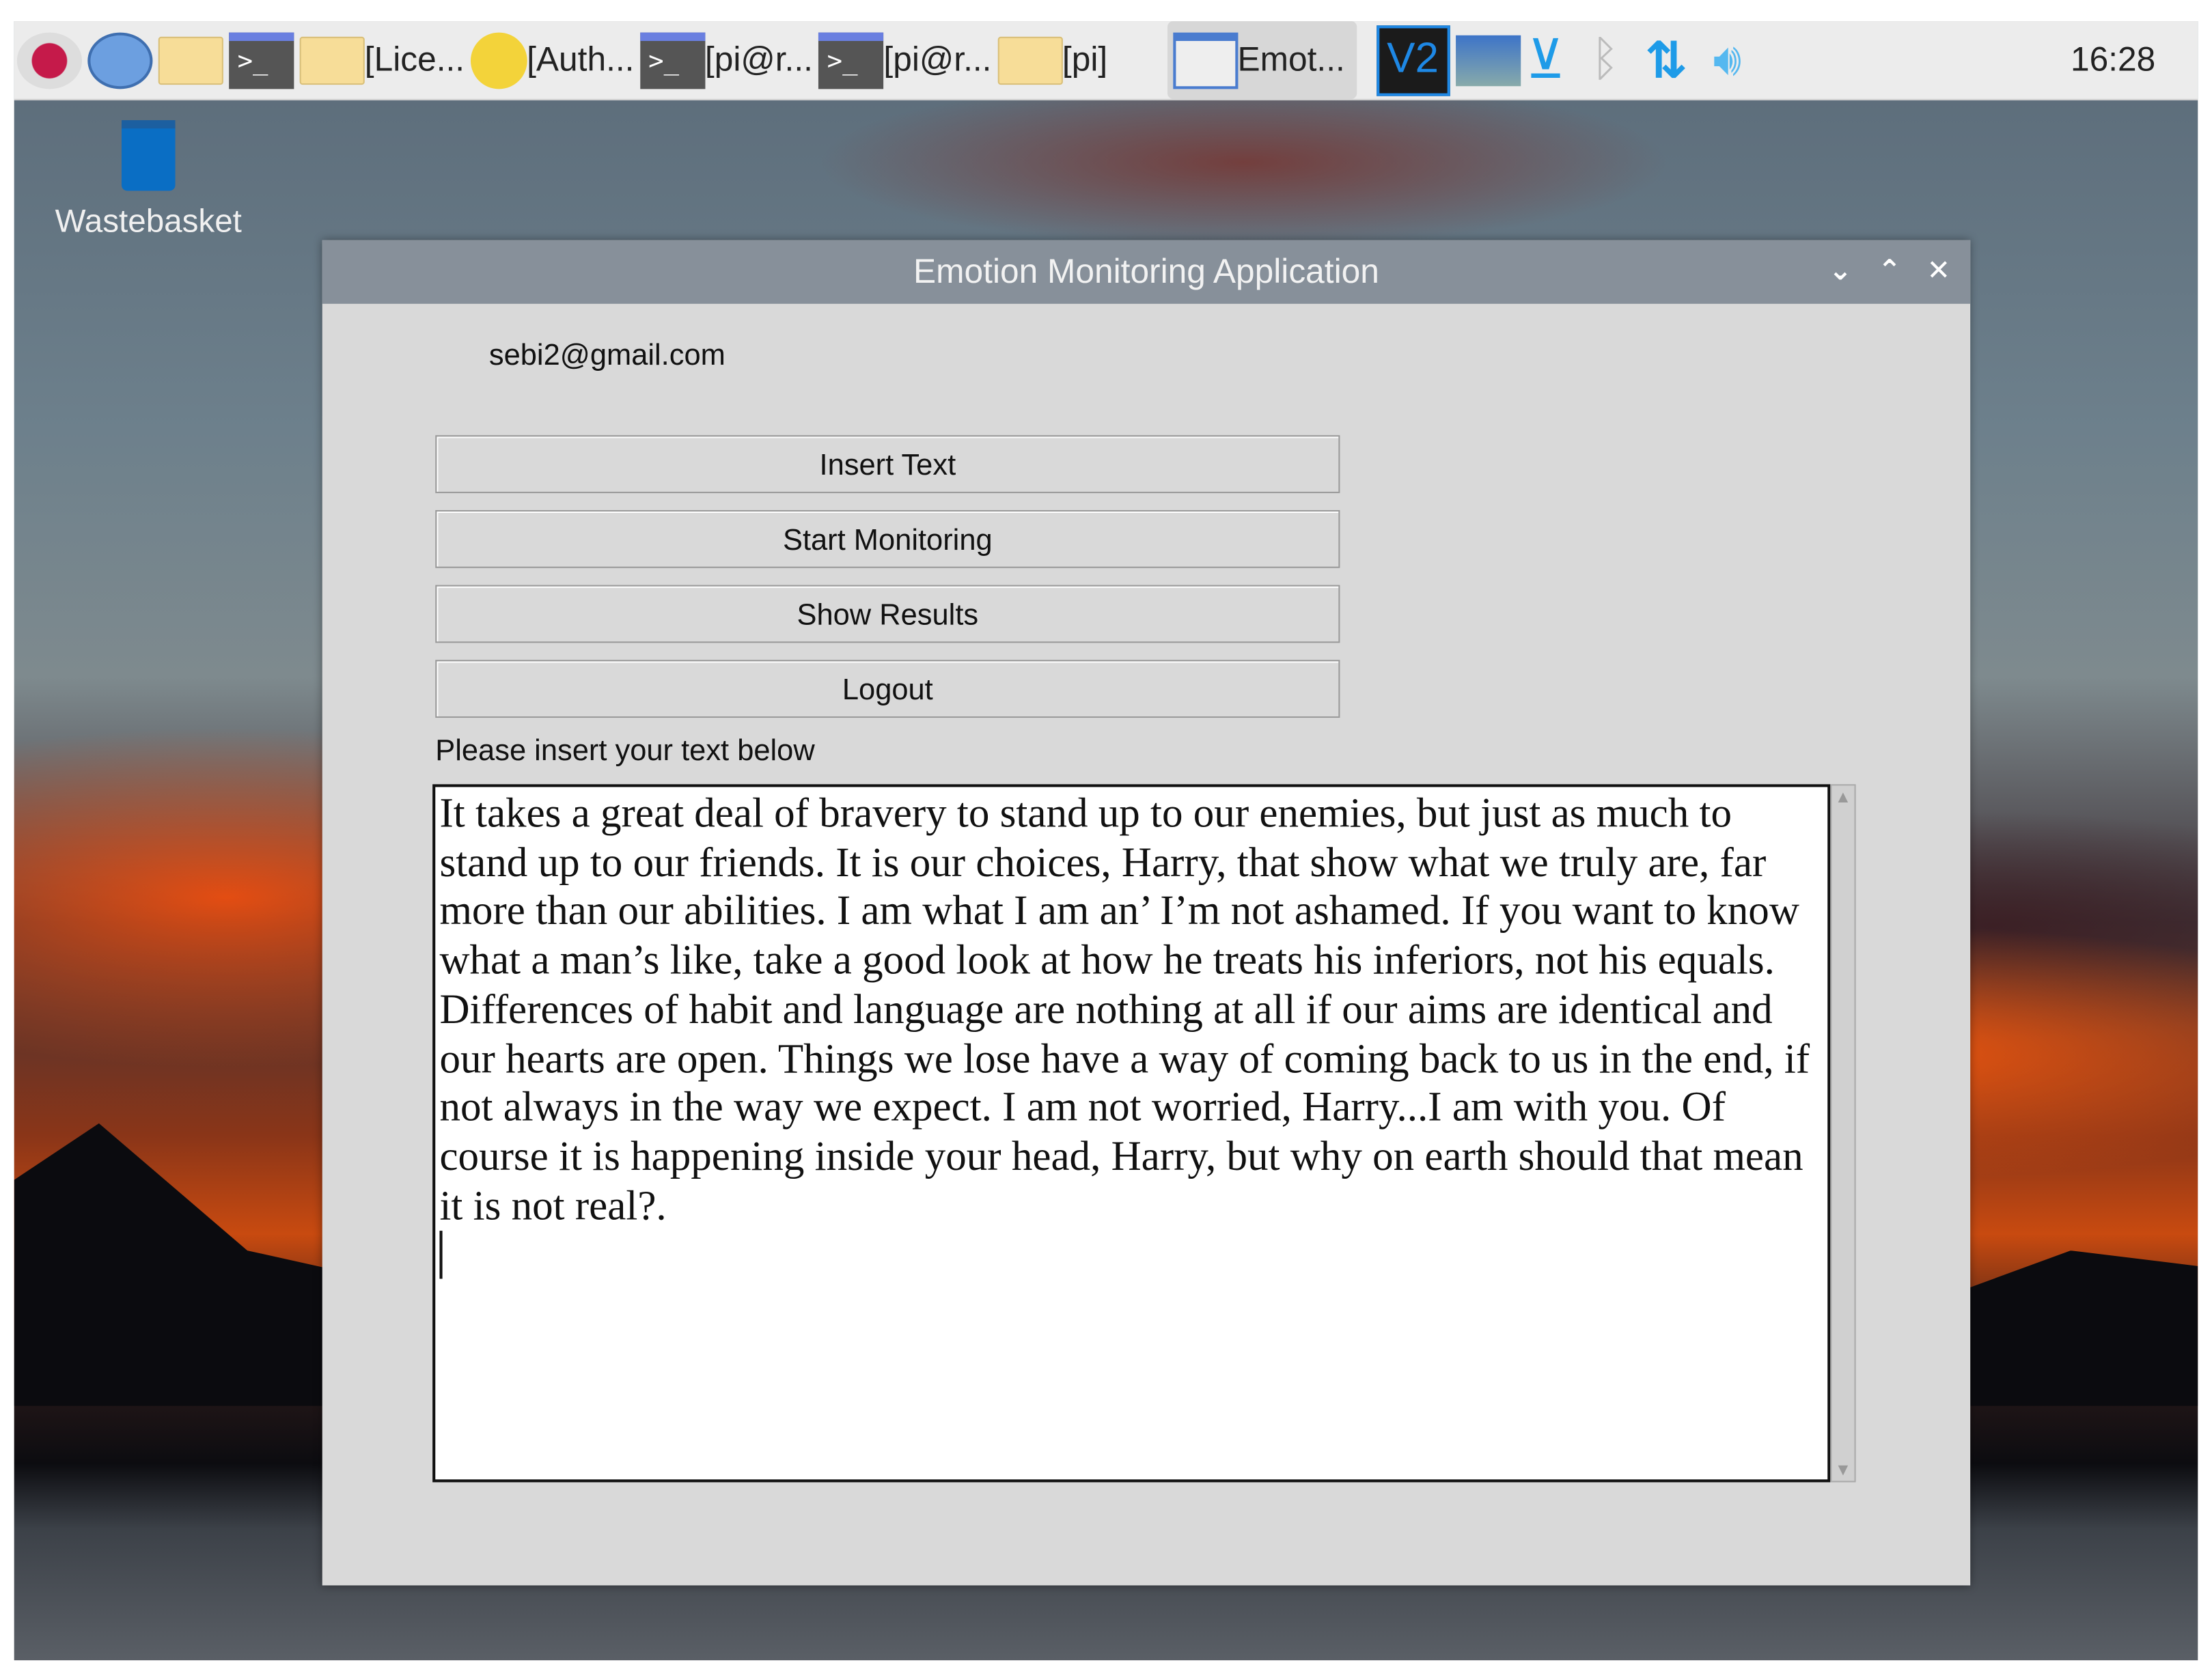 Image resolution: width=2212 pixels, height=1678 pixels. Describe the element at coordinates (1843, 1133) in the screenshot. I see `vertical-scrollbar: ▲ ▼` at that location.